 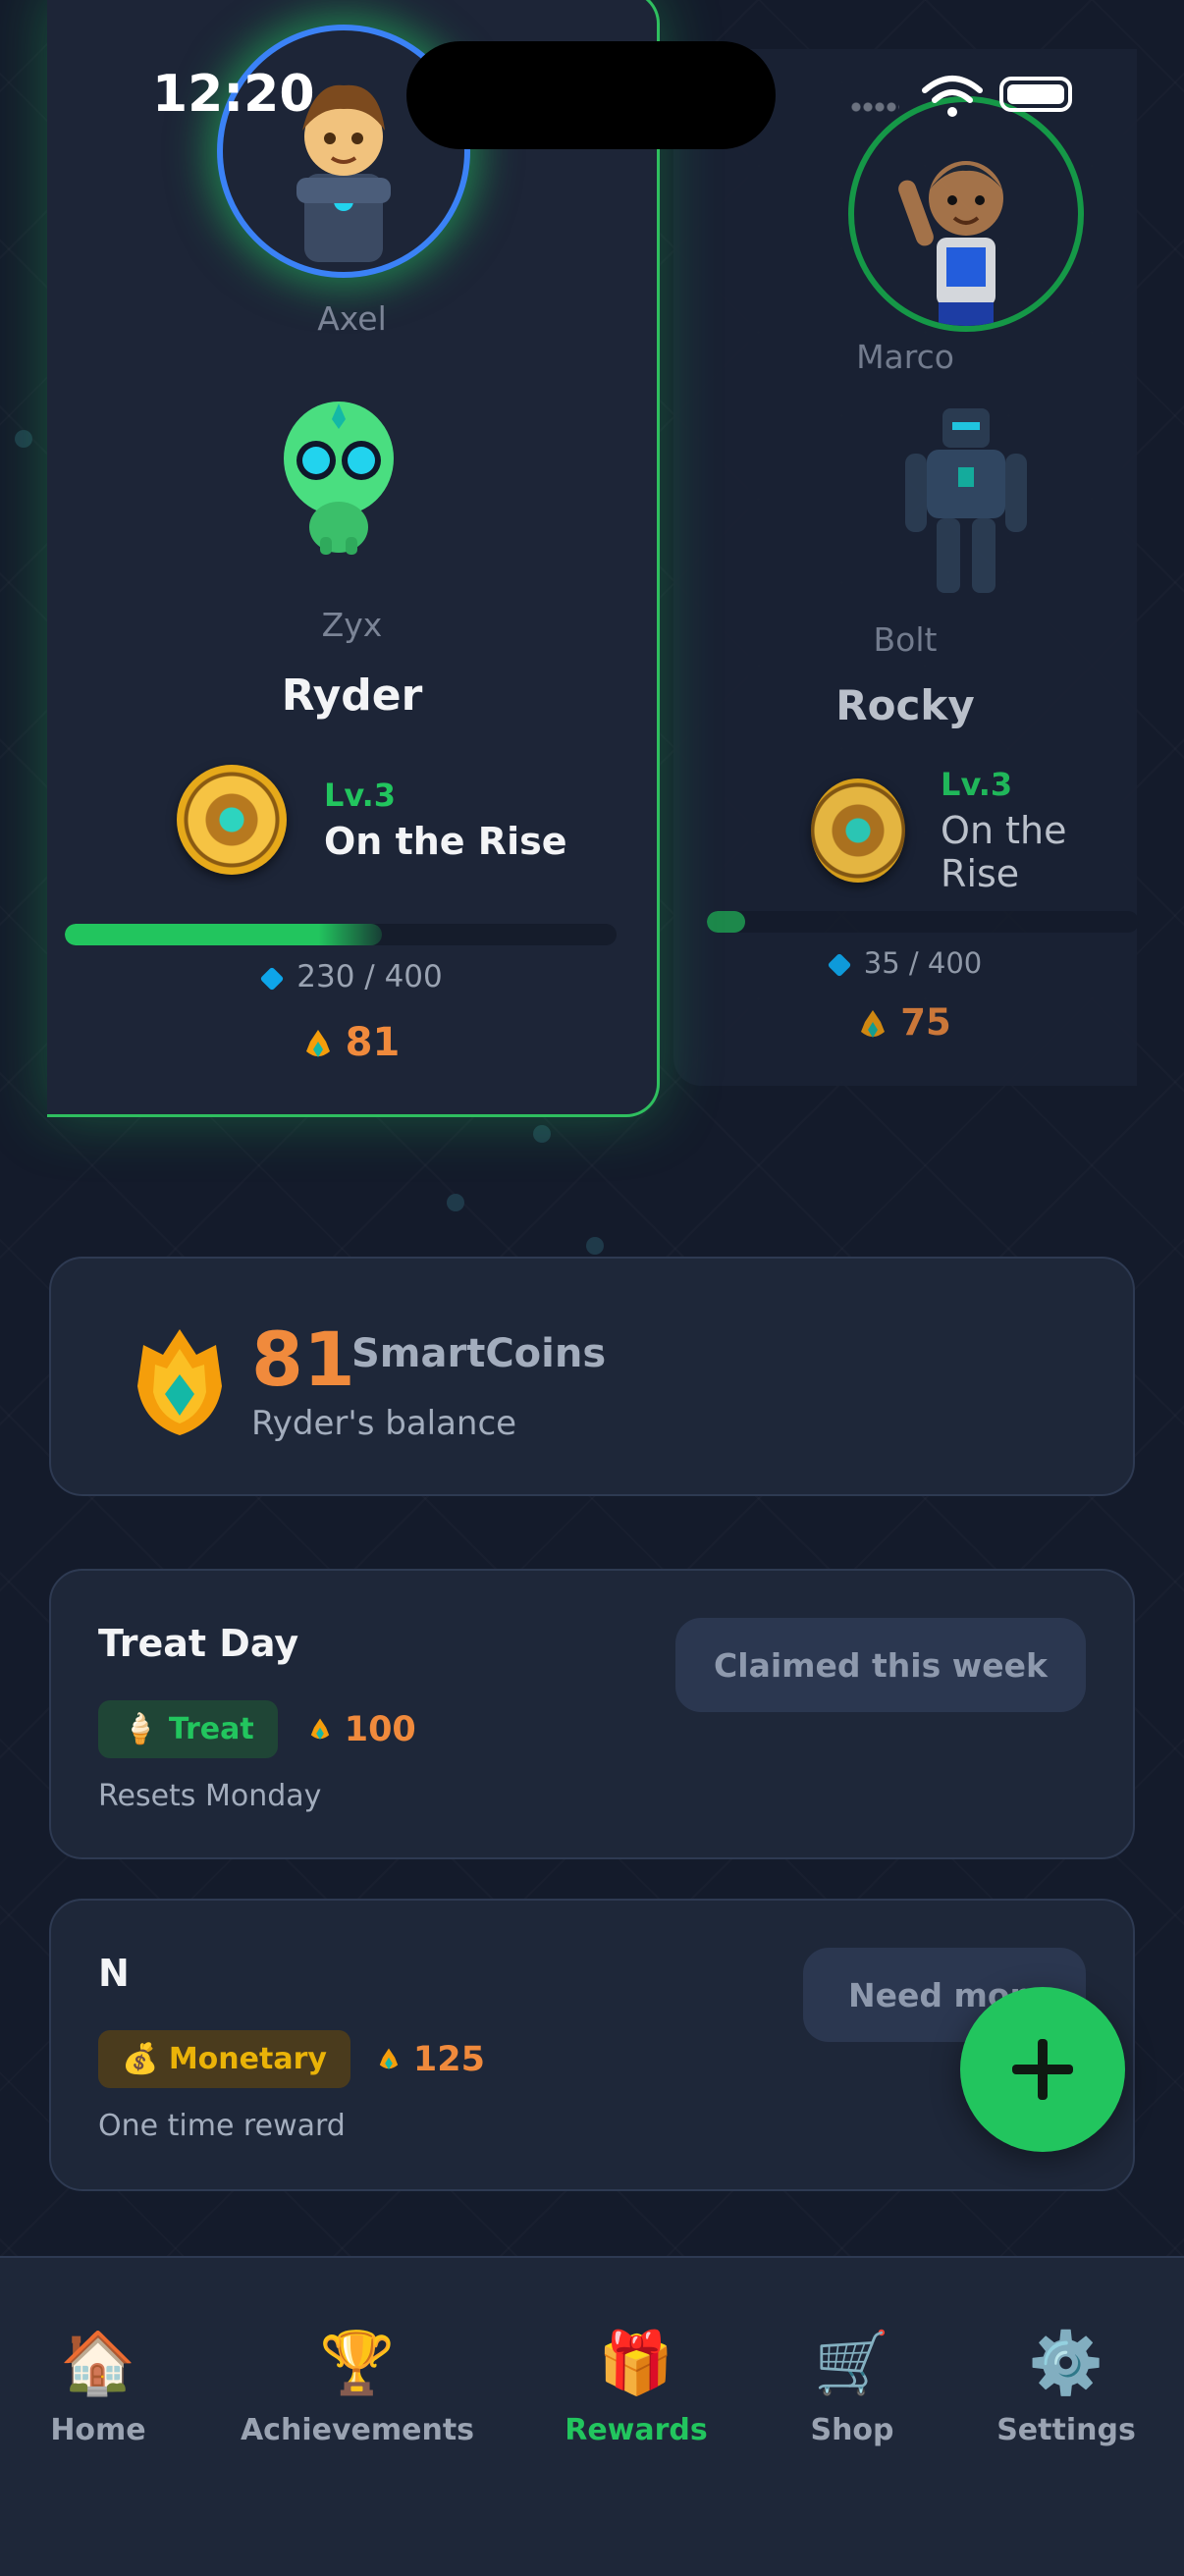 I want to click on money-bag-icon: 💰, so click(x=140, y=2059).